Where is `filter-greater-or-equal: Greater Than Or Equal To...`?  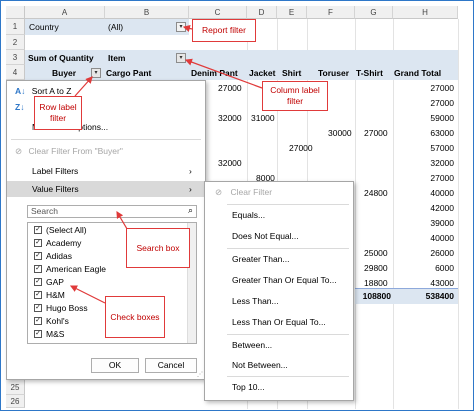 filter-greater-or-equal: Greater Than Or Equal To... is located at coordinates (292, 280).